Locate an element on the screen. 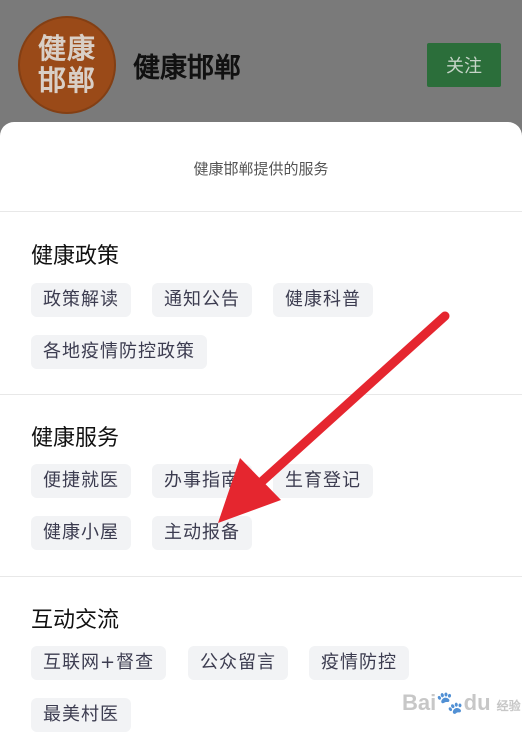  watermark-du: du is located at coordinates (477, 702).